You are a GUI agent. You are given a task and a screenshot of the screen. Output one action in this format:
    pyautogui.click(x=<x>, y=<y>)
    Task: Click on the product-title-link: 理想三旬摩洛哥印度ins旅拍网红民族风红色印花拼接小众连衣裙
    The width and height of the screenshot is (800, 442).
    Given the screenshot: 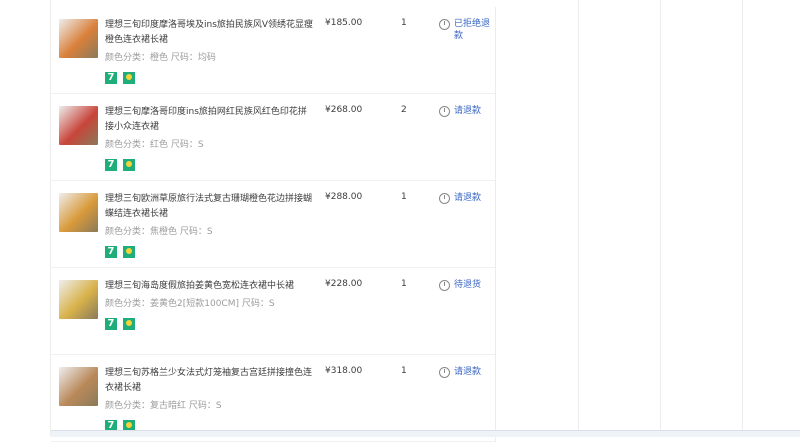 What is the action you would take?
    pyautogui.click(x=210, y=120)
    